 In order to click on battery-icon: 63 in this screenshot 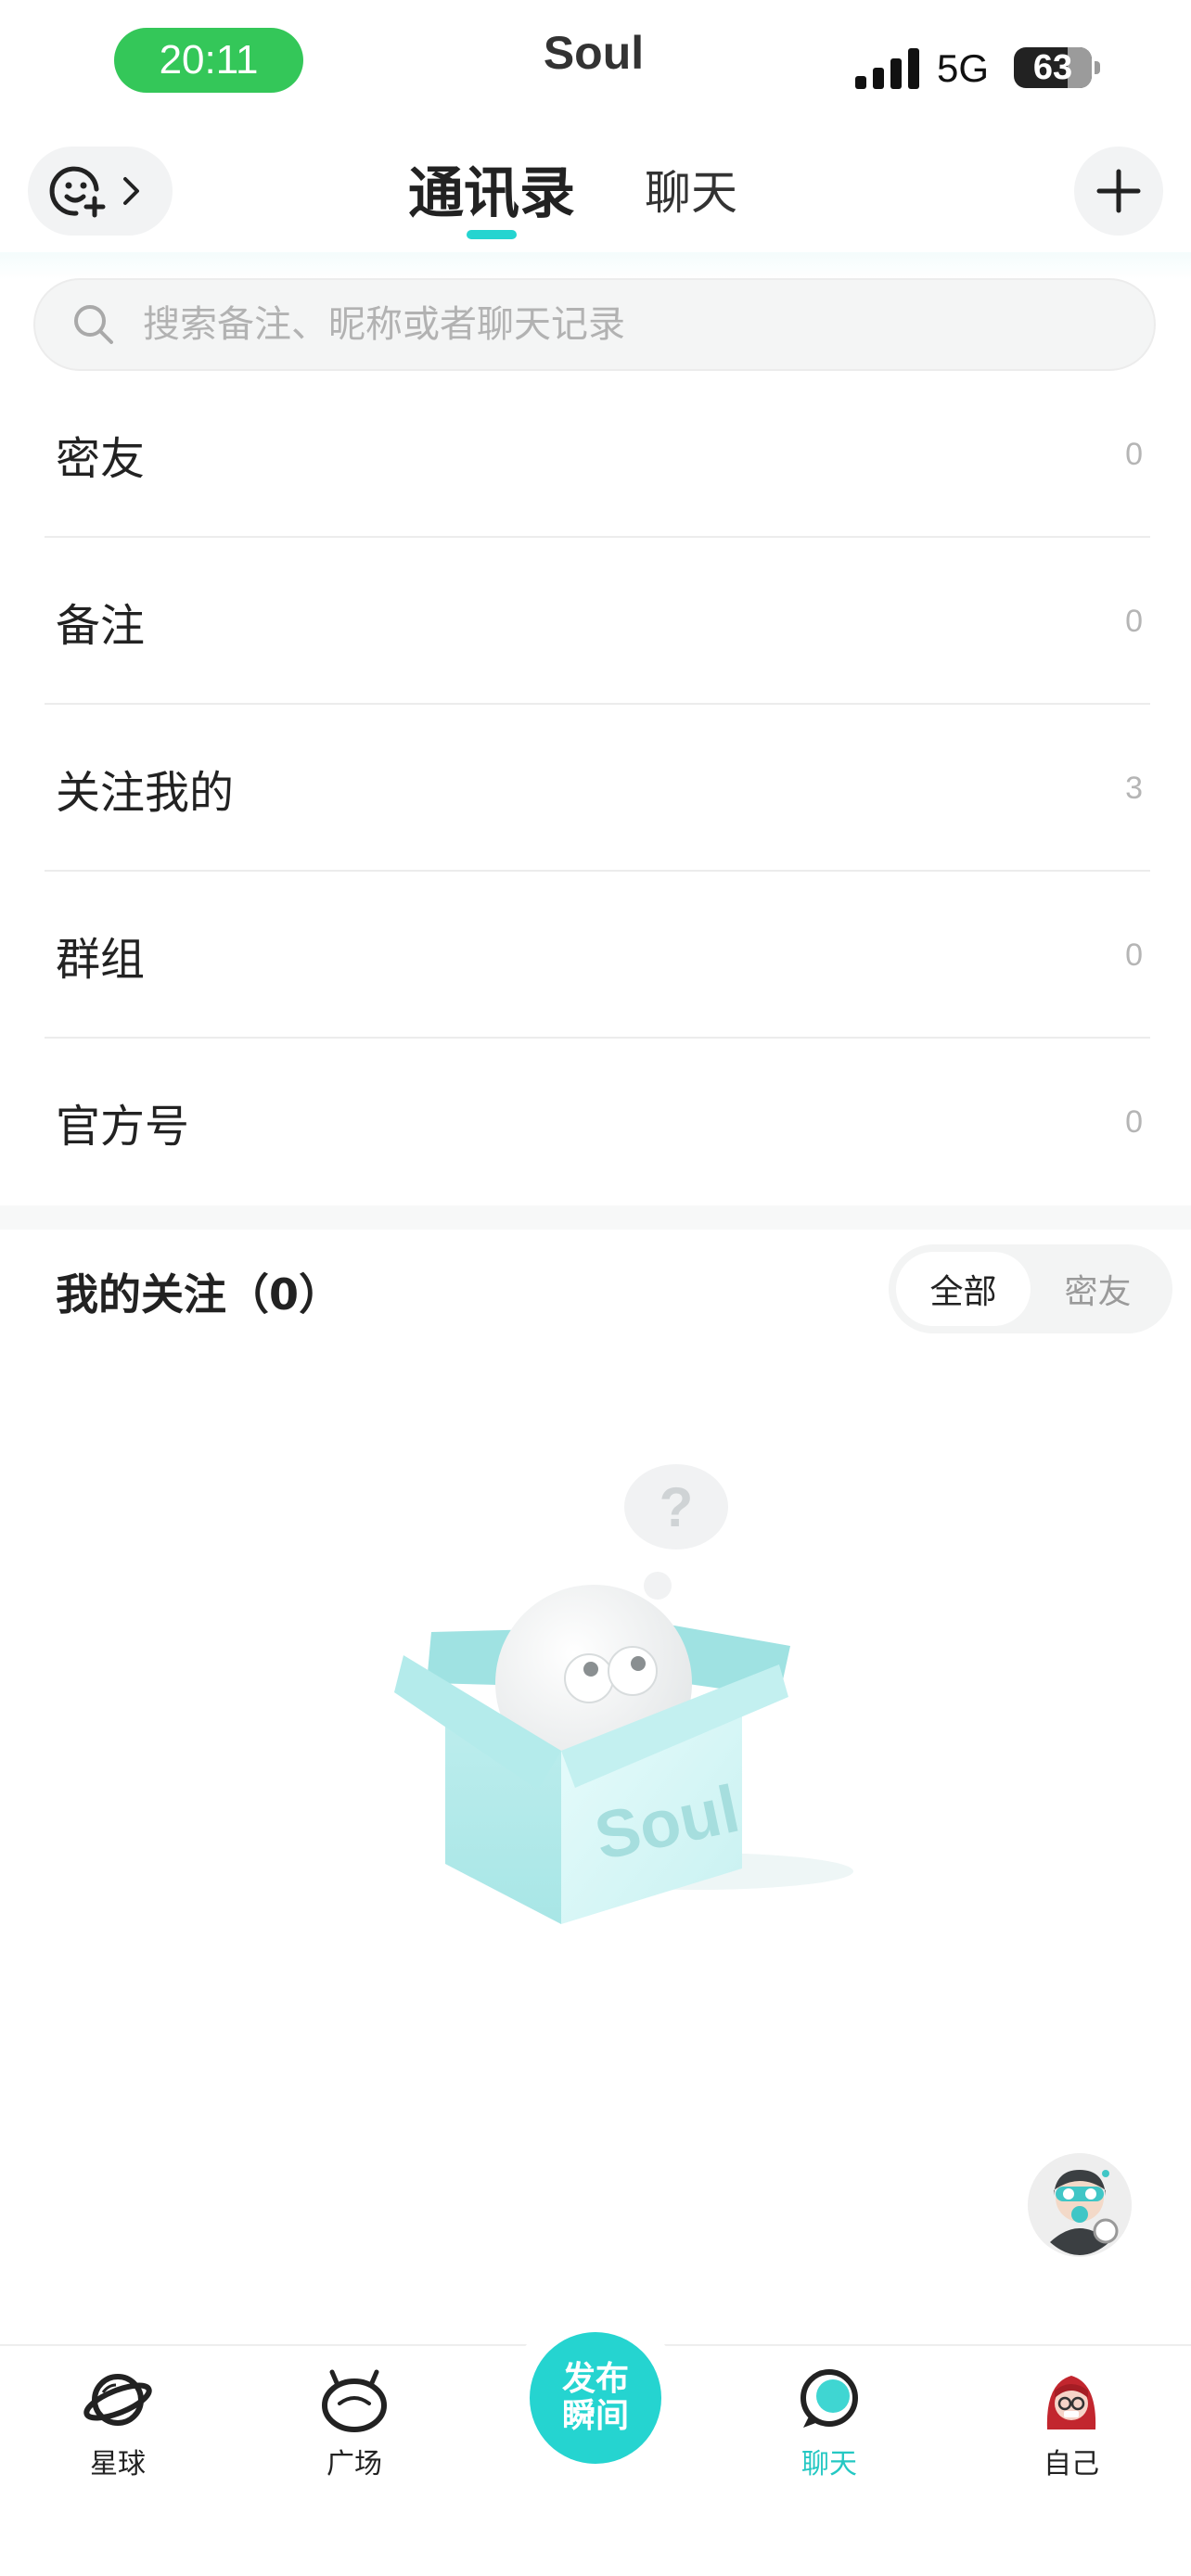, I will do `click(1053, 67)`.